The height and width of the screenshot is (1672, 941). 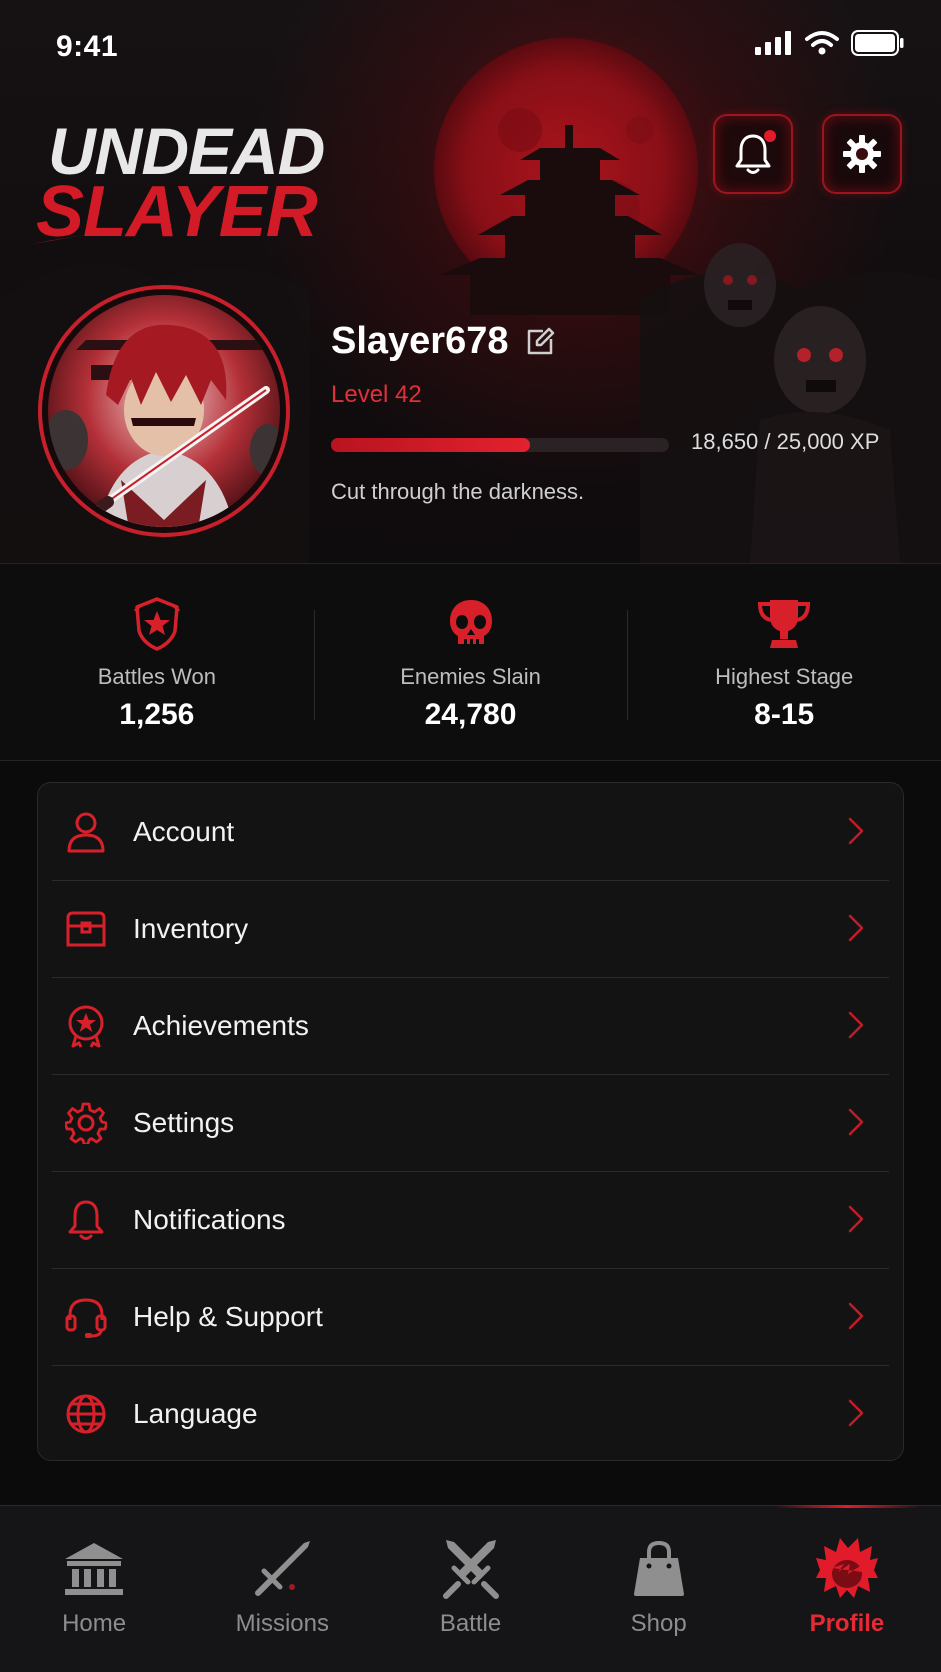 I want to click on xp-row: 18,650 / 25,000 XP, so click(x=621, y=444).